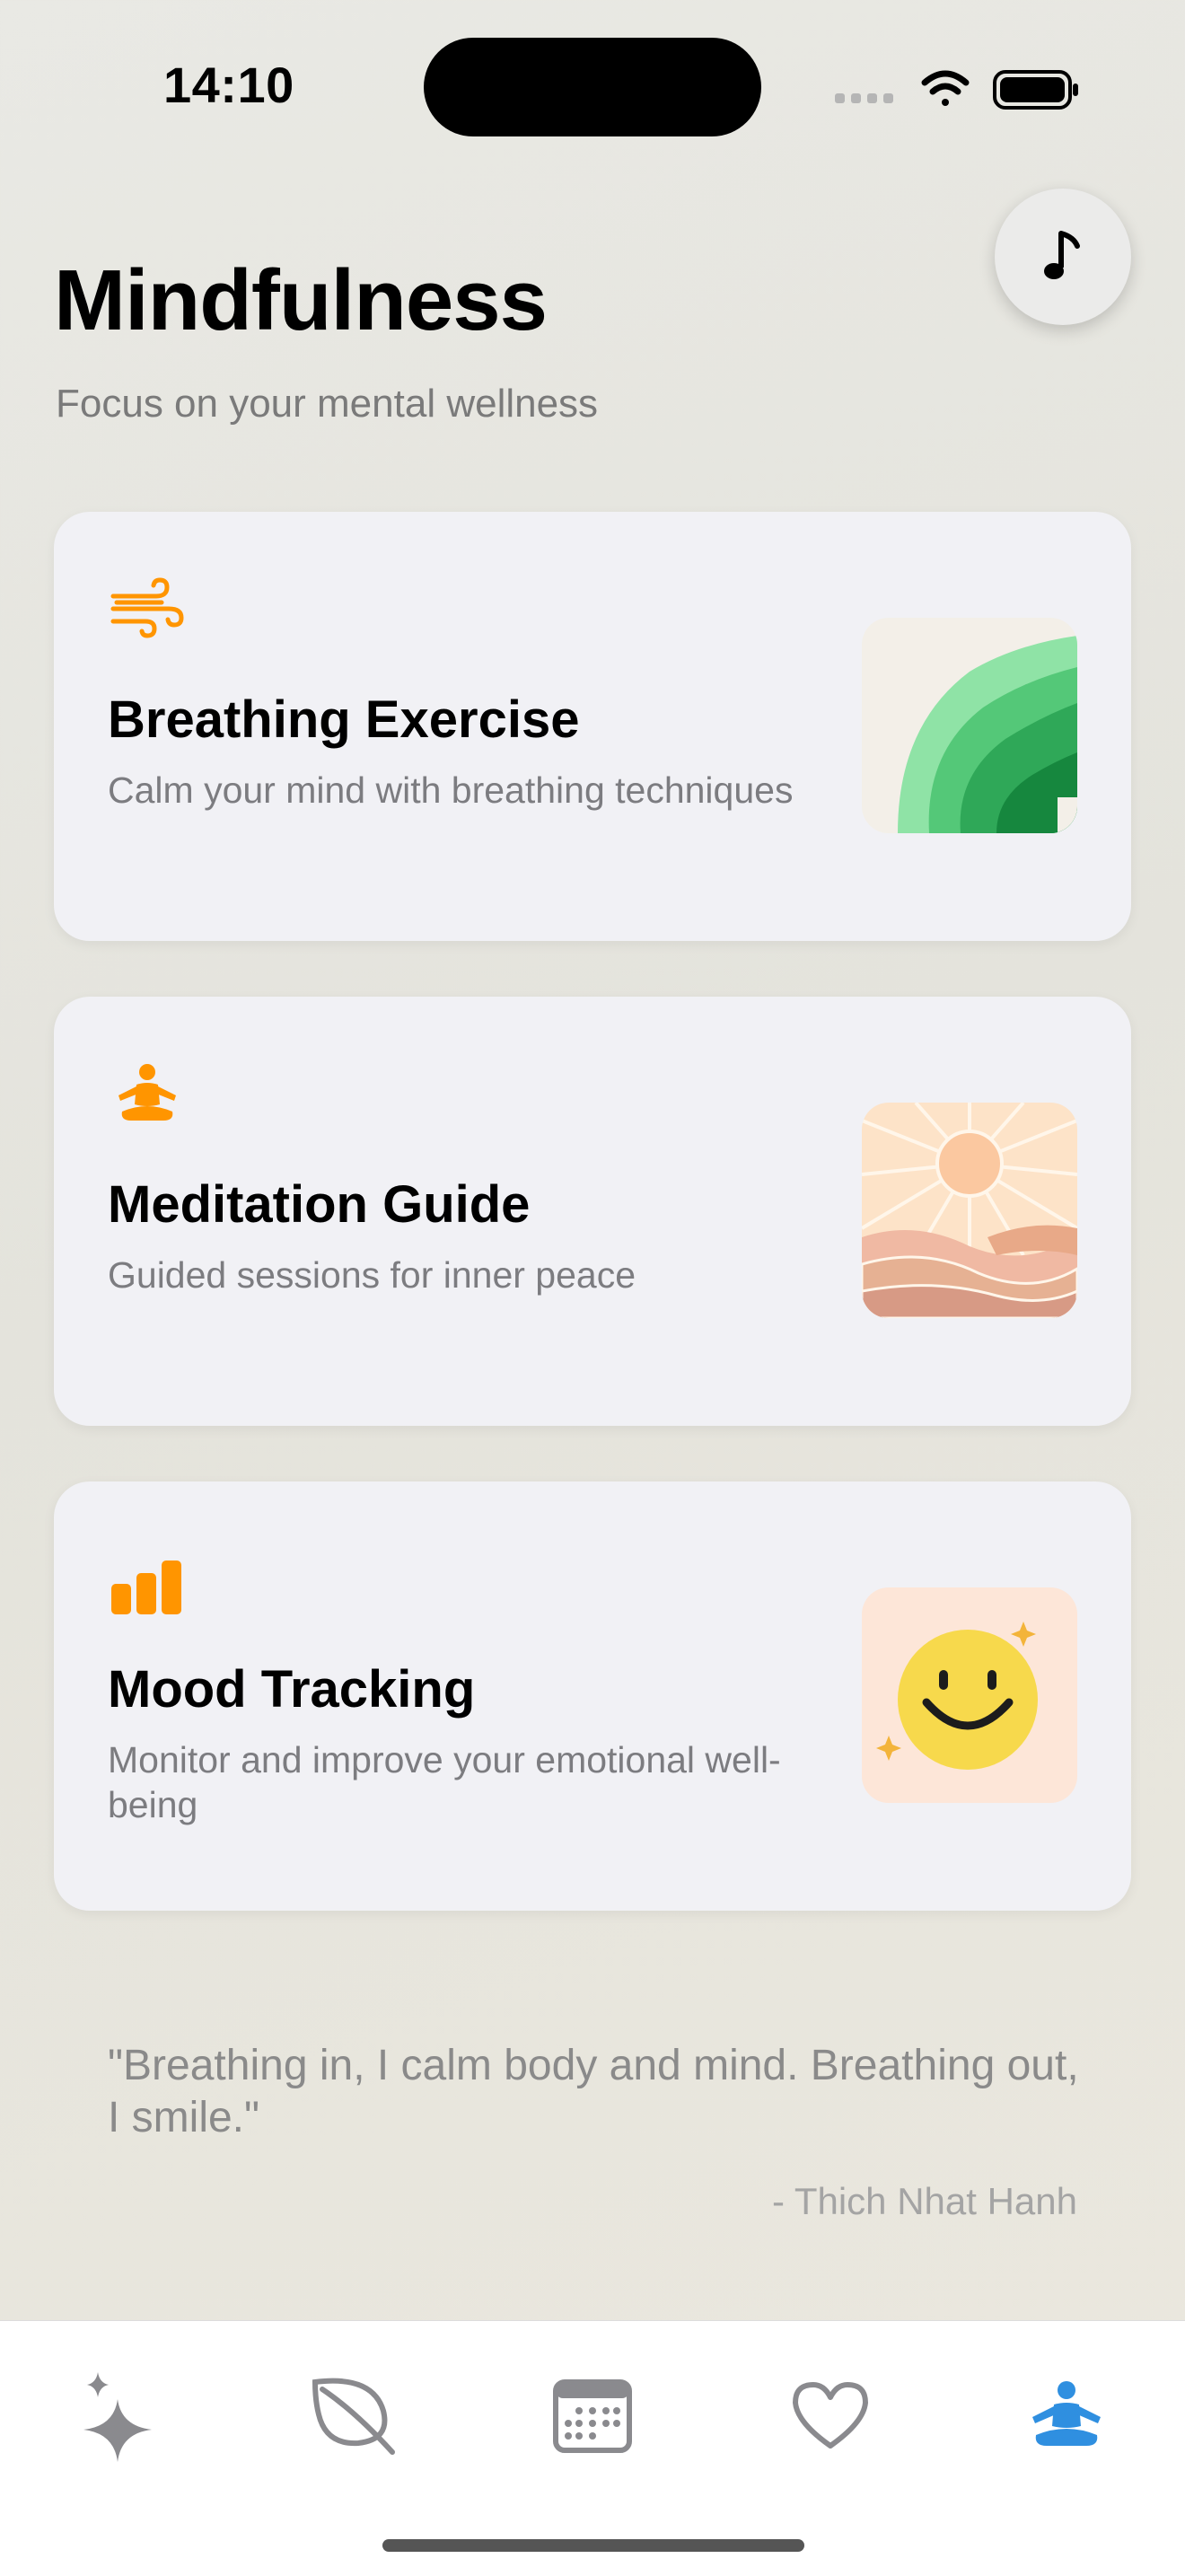  I want to click on card-title: Meditation Guide, so click(319, 1204).